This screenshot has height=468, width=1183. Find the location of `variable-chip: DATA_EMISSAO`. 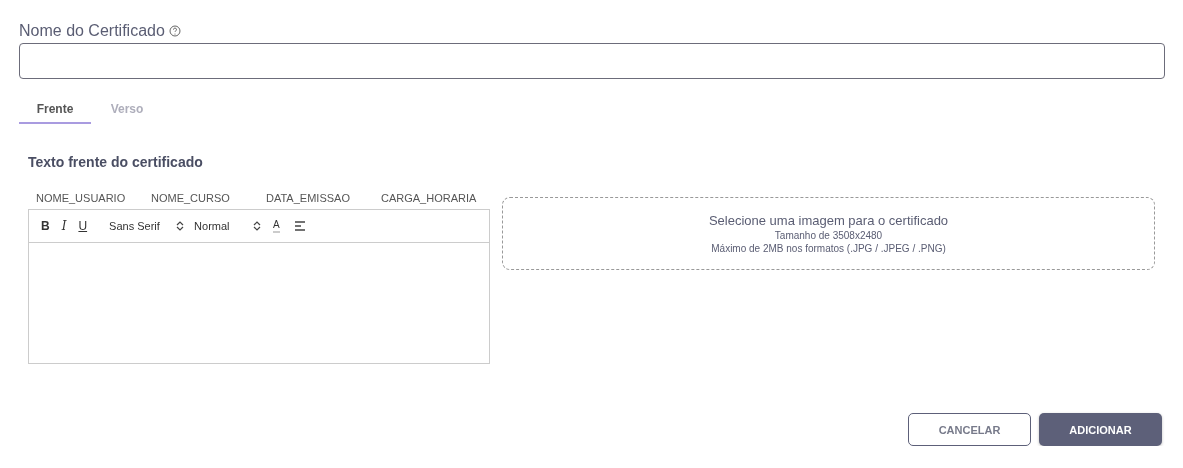

variable-chip: DATA_EMISSAO is located at coordinates (315, 198).